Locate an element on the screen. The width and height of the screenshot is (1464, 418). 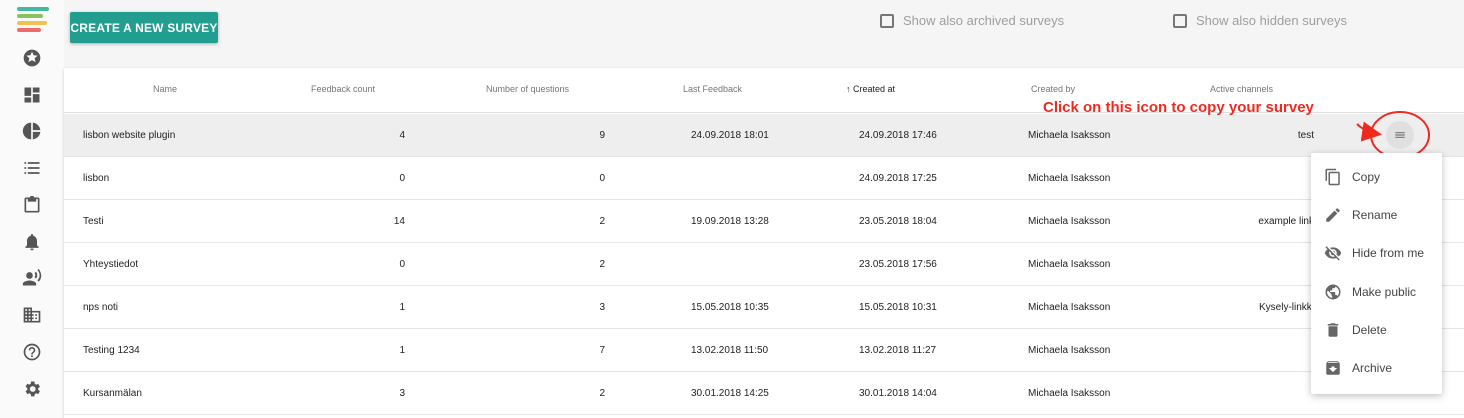
cell-last-feedback: 30.01.2018 14:25 is located at coordinates (730, 393).